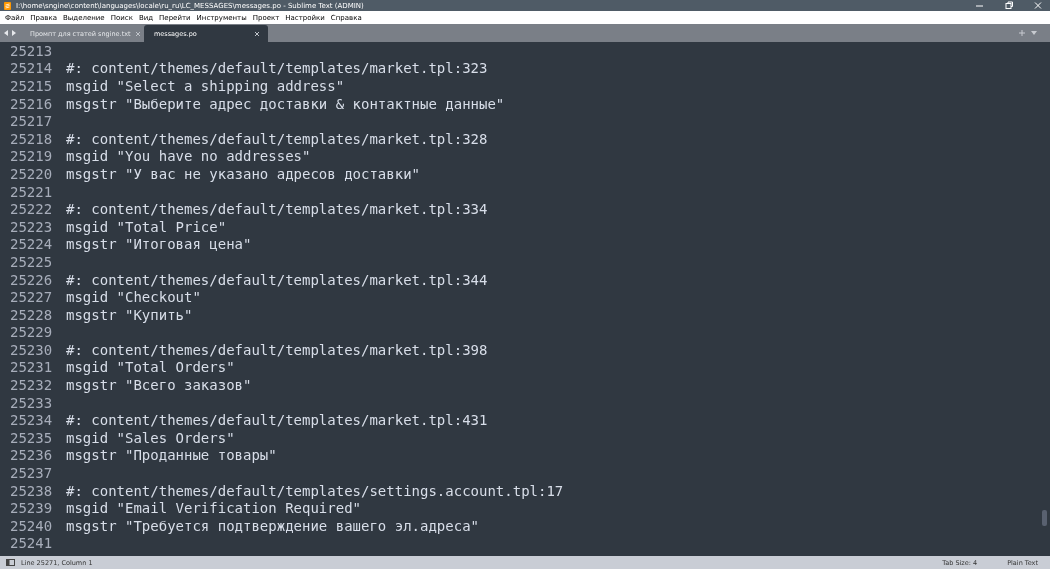 Image resolution: width=1050 pixels, height=569 pixels. I want to click on line-number: 25217, so click(31, 121).